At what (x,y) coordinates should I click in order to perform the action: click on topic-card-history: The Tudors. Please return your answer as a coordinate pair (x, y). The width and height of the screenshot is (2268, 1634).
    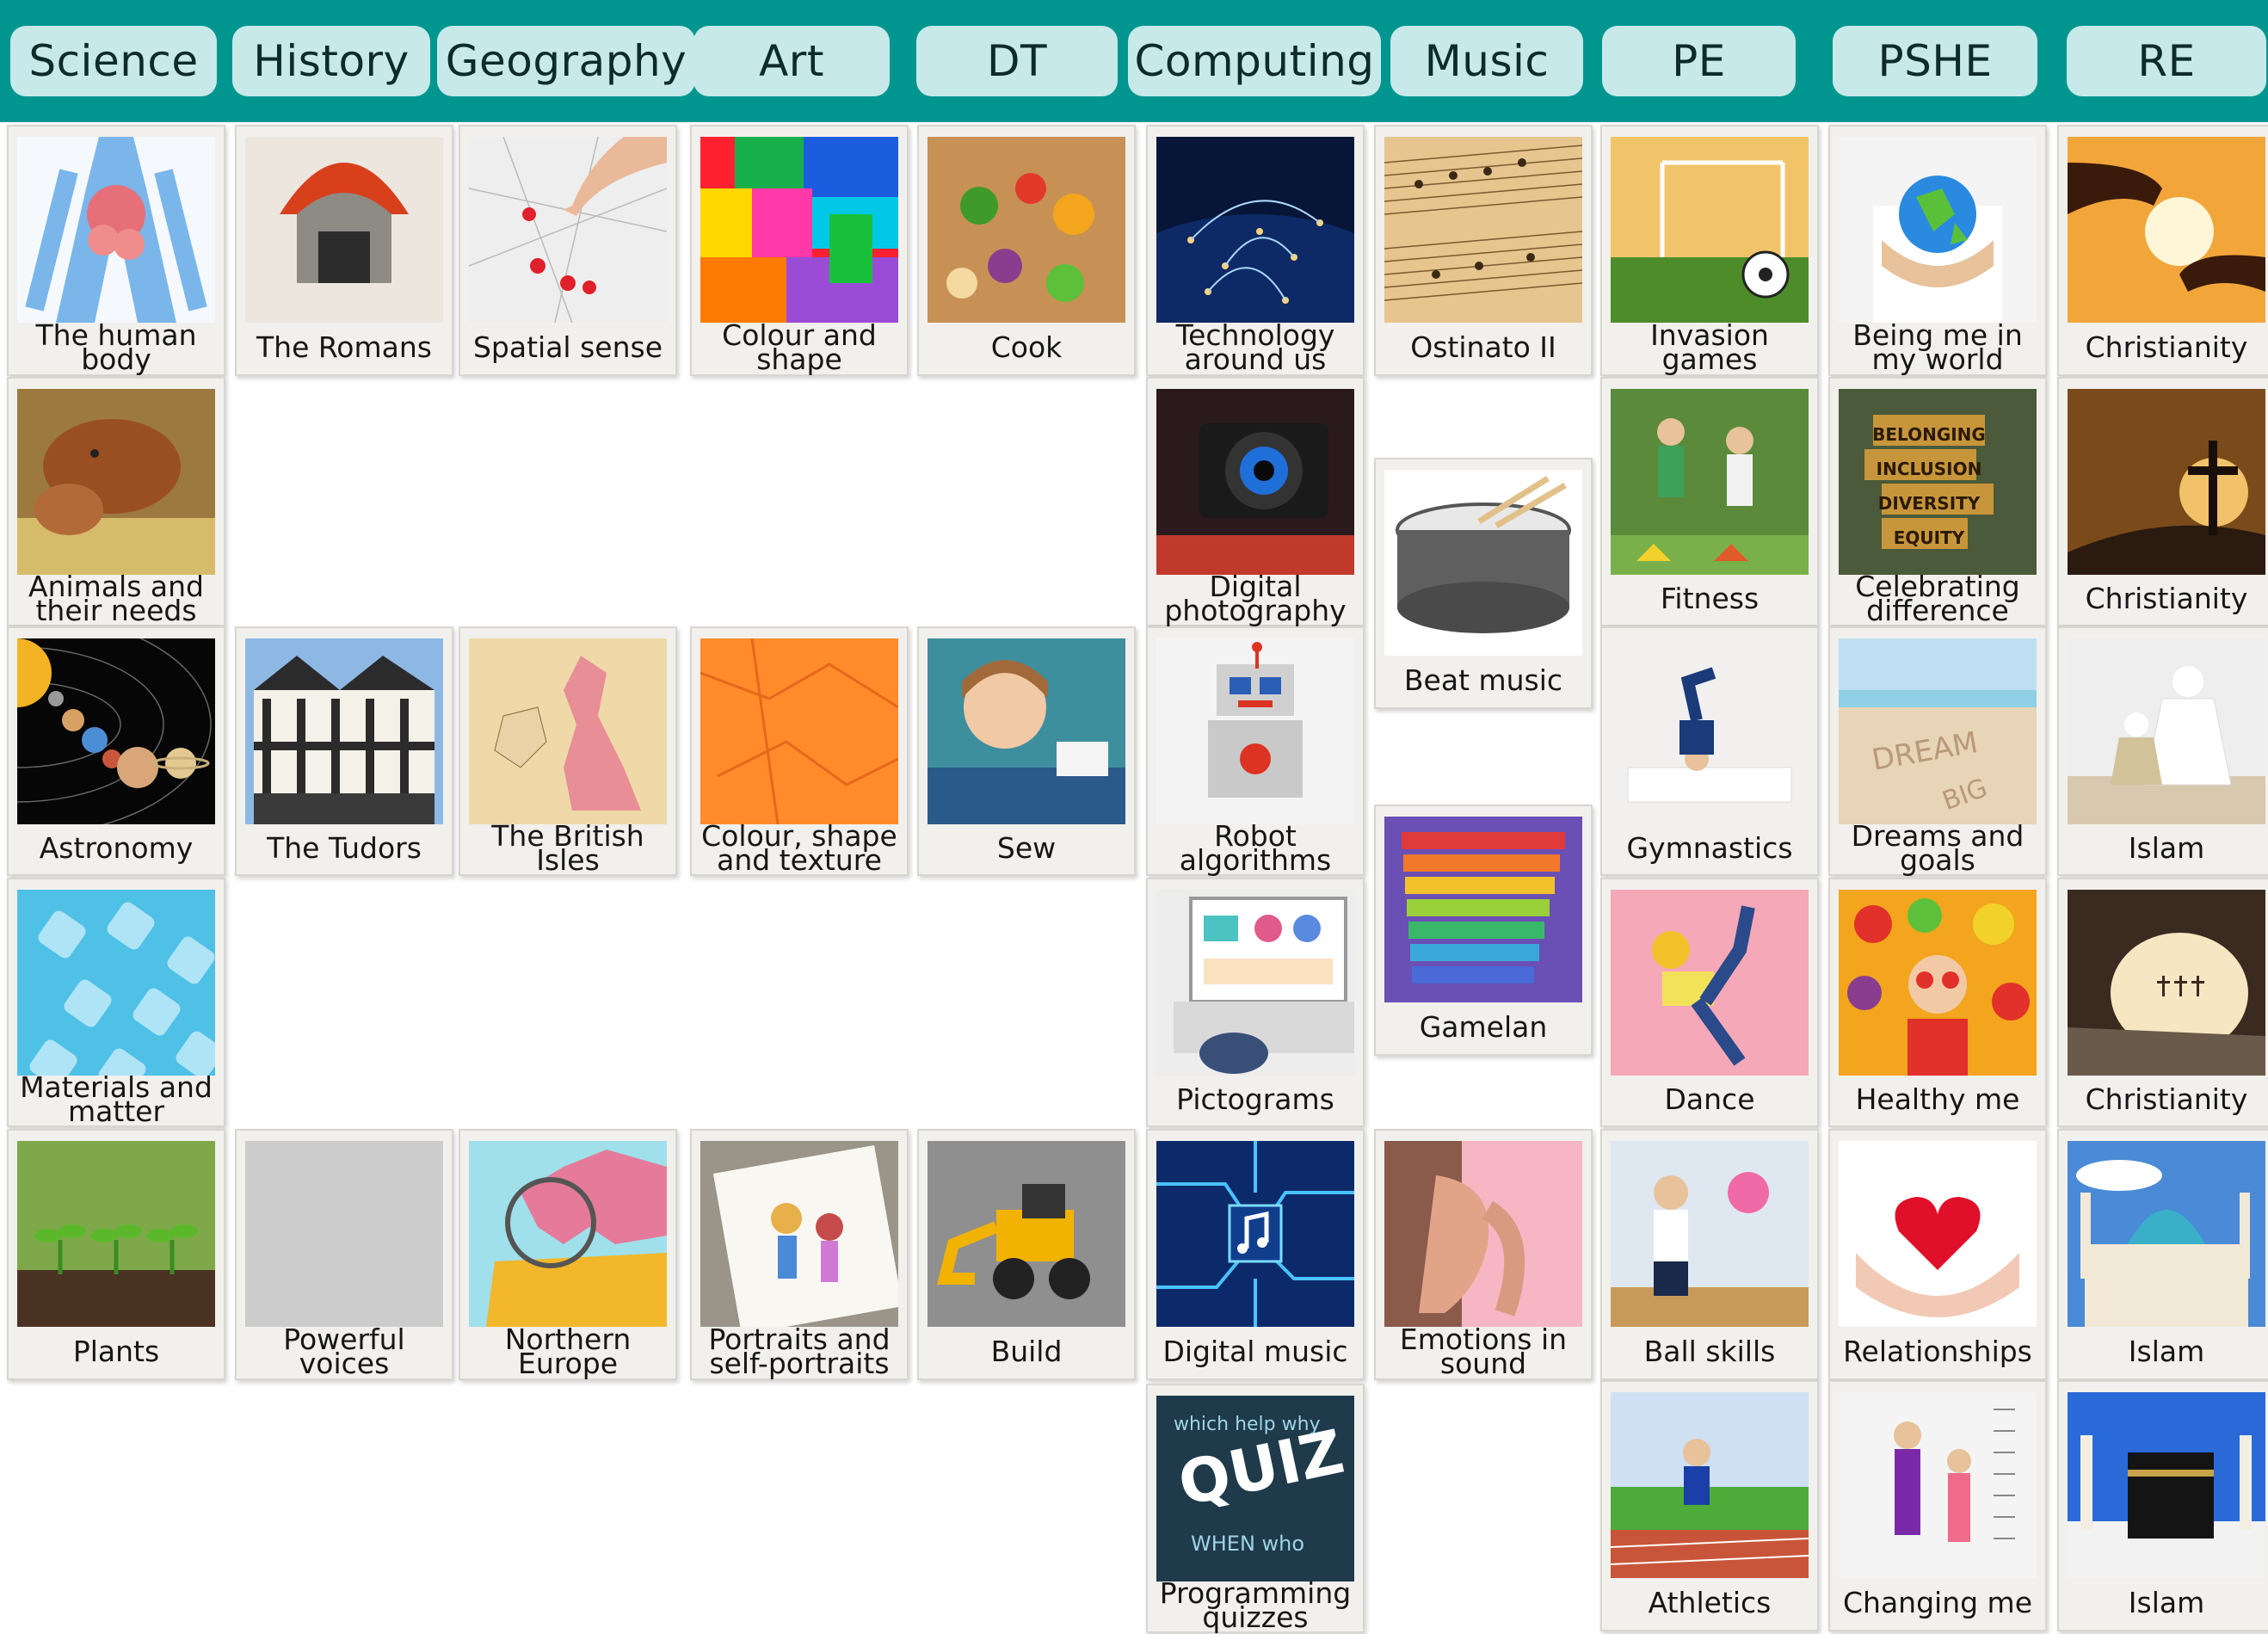
    Looking at the image, I should click on (344, 751).